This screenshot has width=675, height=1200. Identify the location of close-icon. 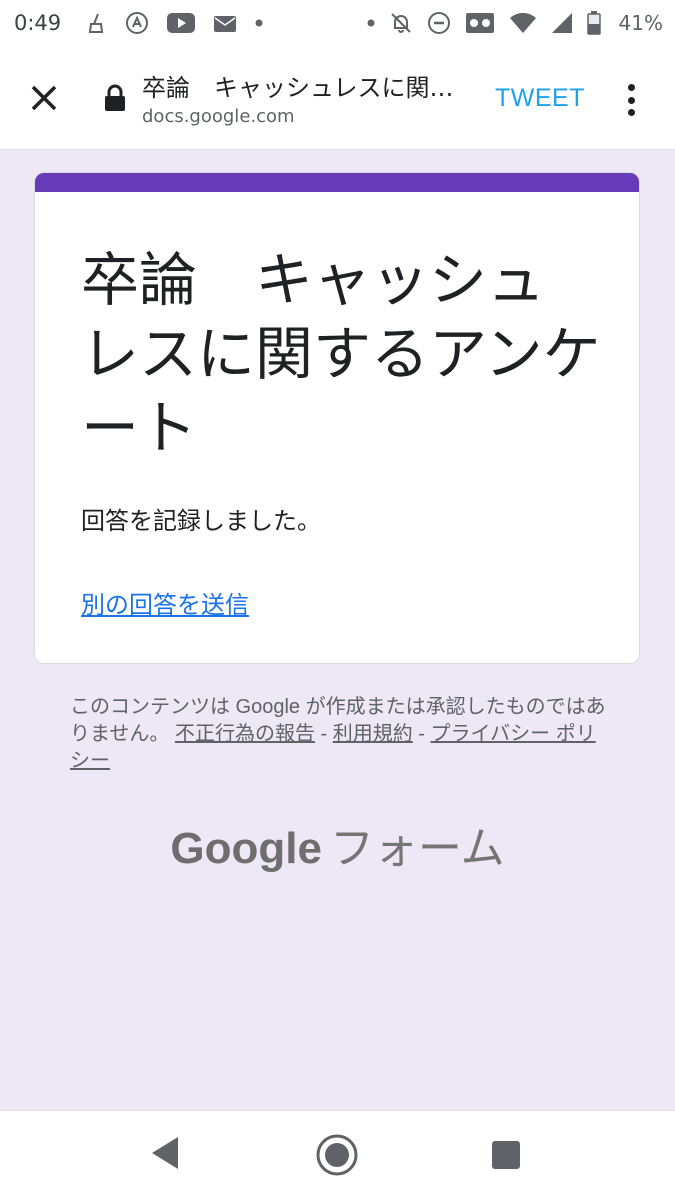
(44, 98).